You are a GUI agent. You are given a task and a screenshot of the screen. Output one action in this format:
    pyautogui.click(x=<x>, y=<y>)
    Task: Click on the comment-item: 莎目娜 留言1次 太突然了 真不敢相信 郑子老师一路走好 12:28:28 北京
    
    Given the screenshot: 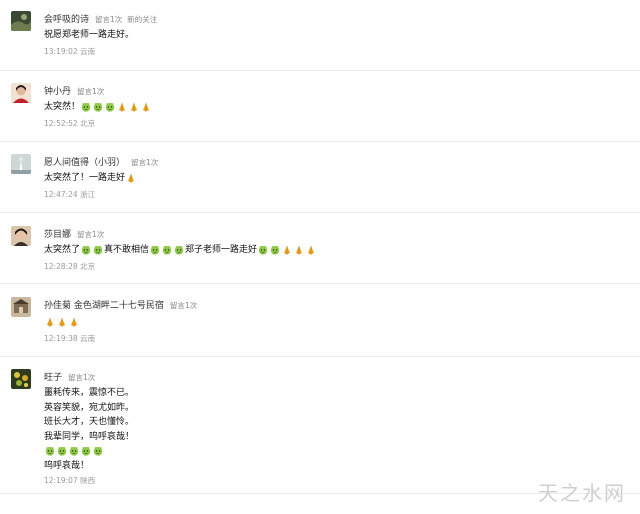 What is the action you would take?
    pyautogui.click(x=320, y=248)
    